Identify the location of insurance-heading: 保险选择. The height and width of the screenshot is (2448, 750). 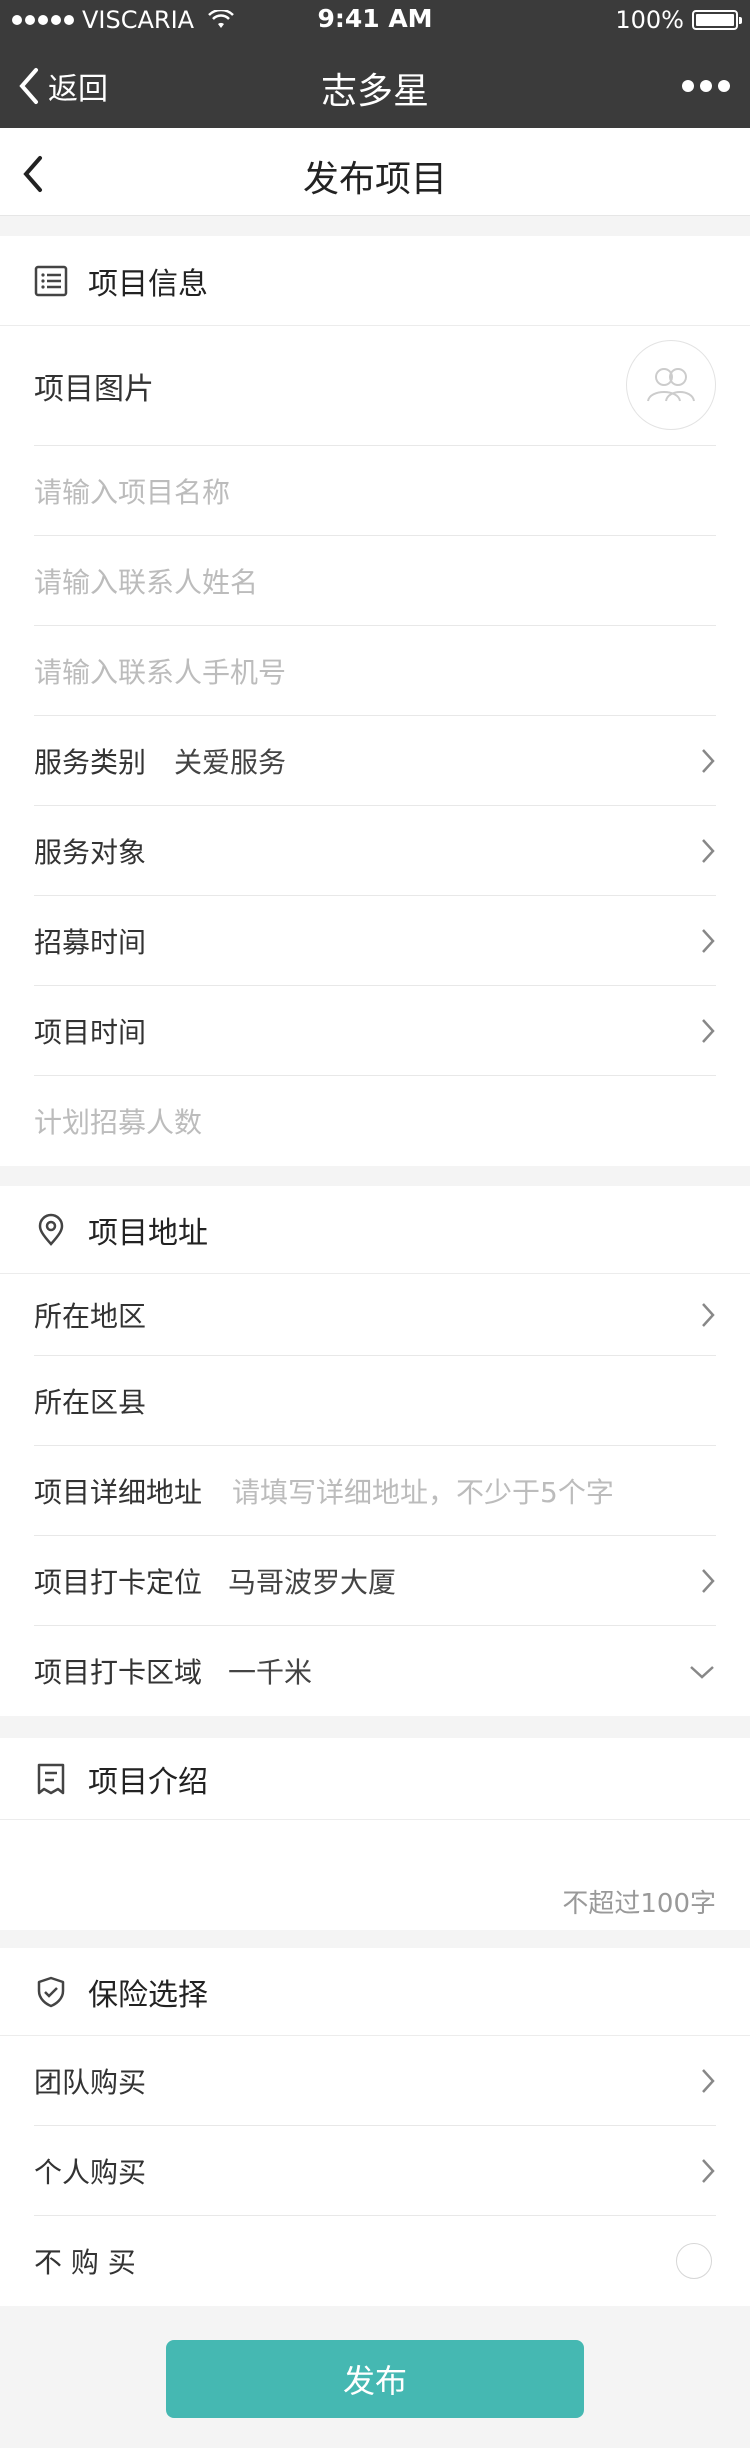
(375, 1992).